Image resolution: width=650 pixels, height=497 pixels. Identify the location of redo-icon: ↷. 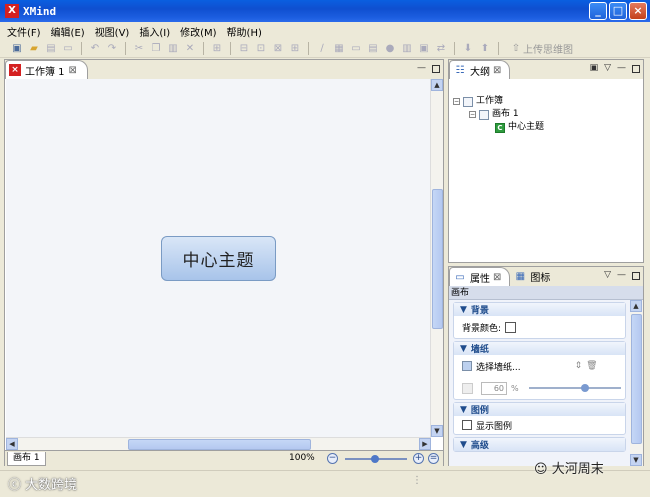
(112, 49).